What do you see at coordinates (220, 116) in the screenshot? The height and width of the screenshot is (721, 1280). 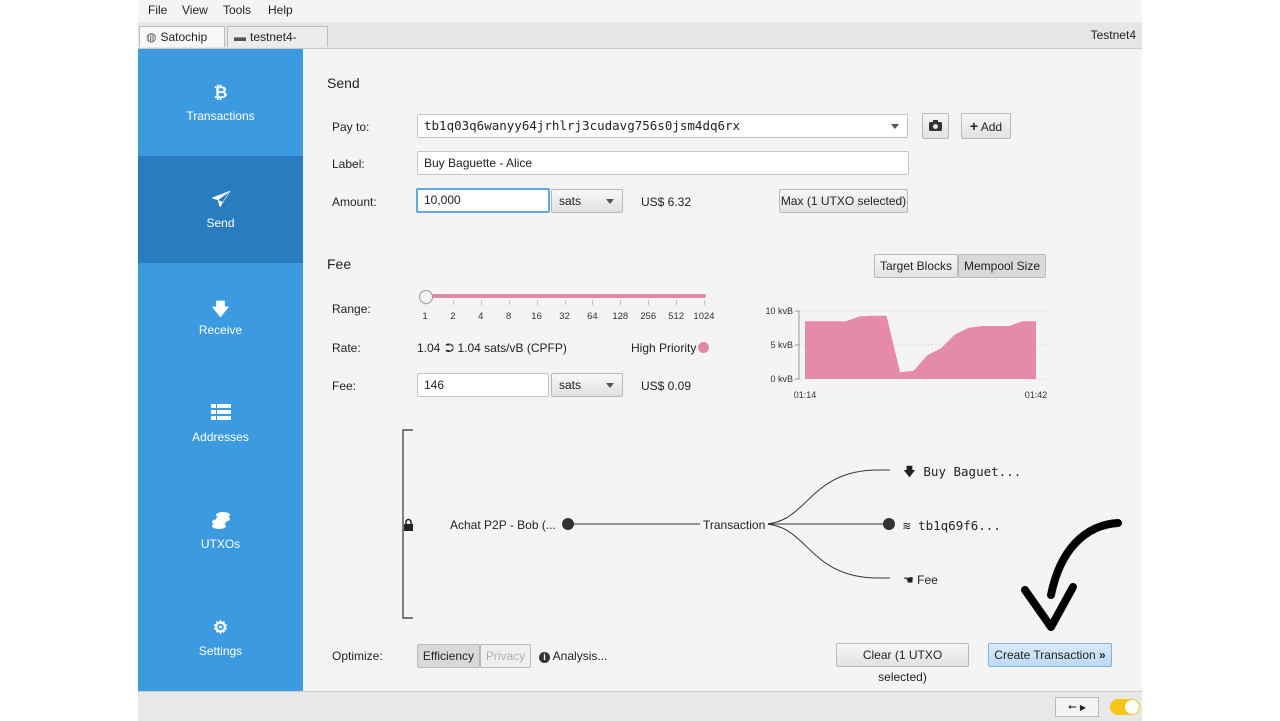 I see `sidebar-item-label: Transactions` at bounding box center [220, 116].